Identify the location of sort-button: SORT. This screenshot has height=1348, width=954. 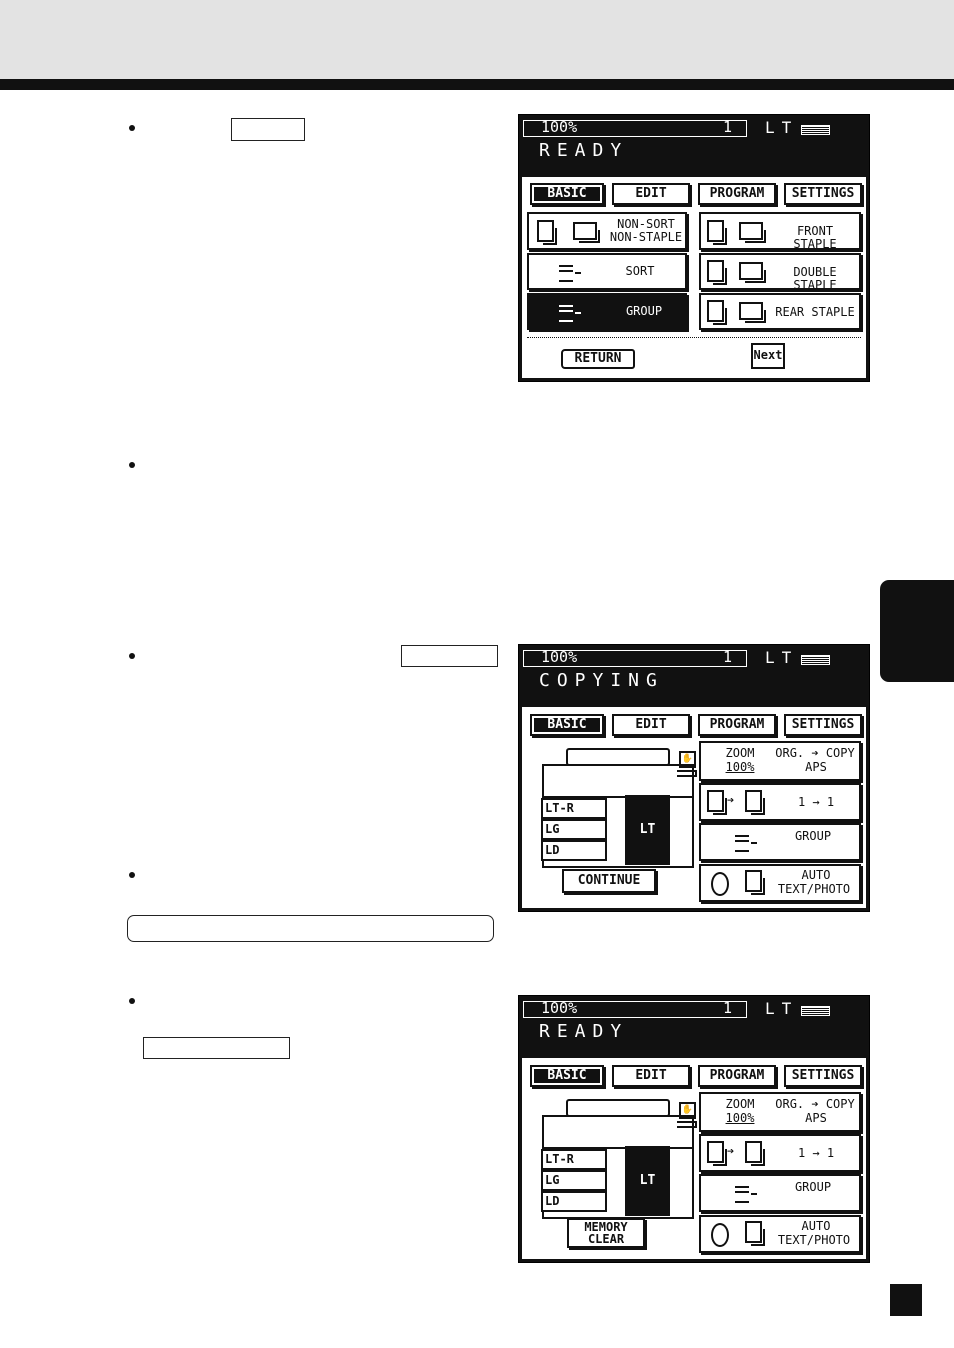
(607, 271).